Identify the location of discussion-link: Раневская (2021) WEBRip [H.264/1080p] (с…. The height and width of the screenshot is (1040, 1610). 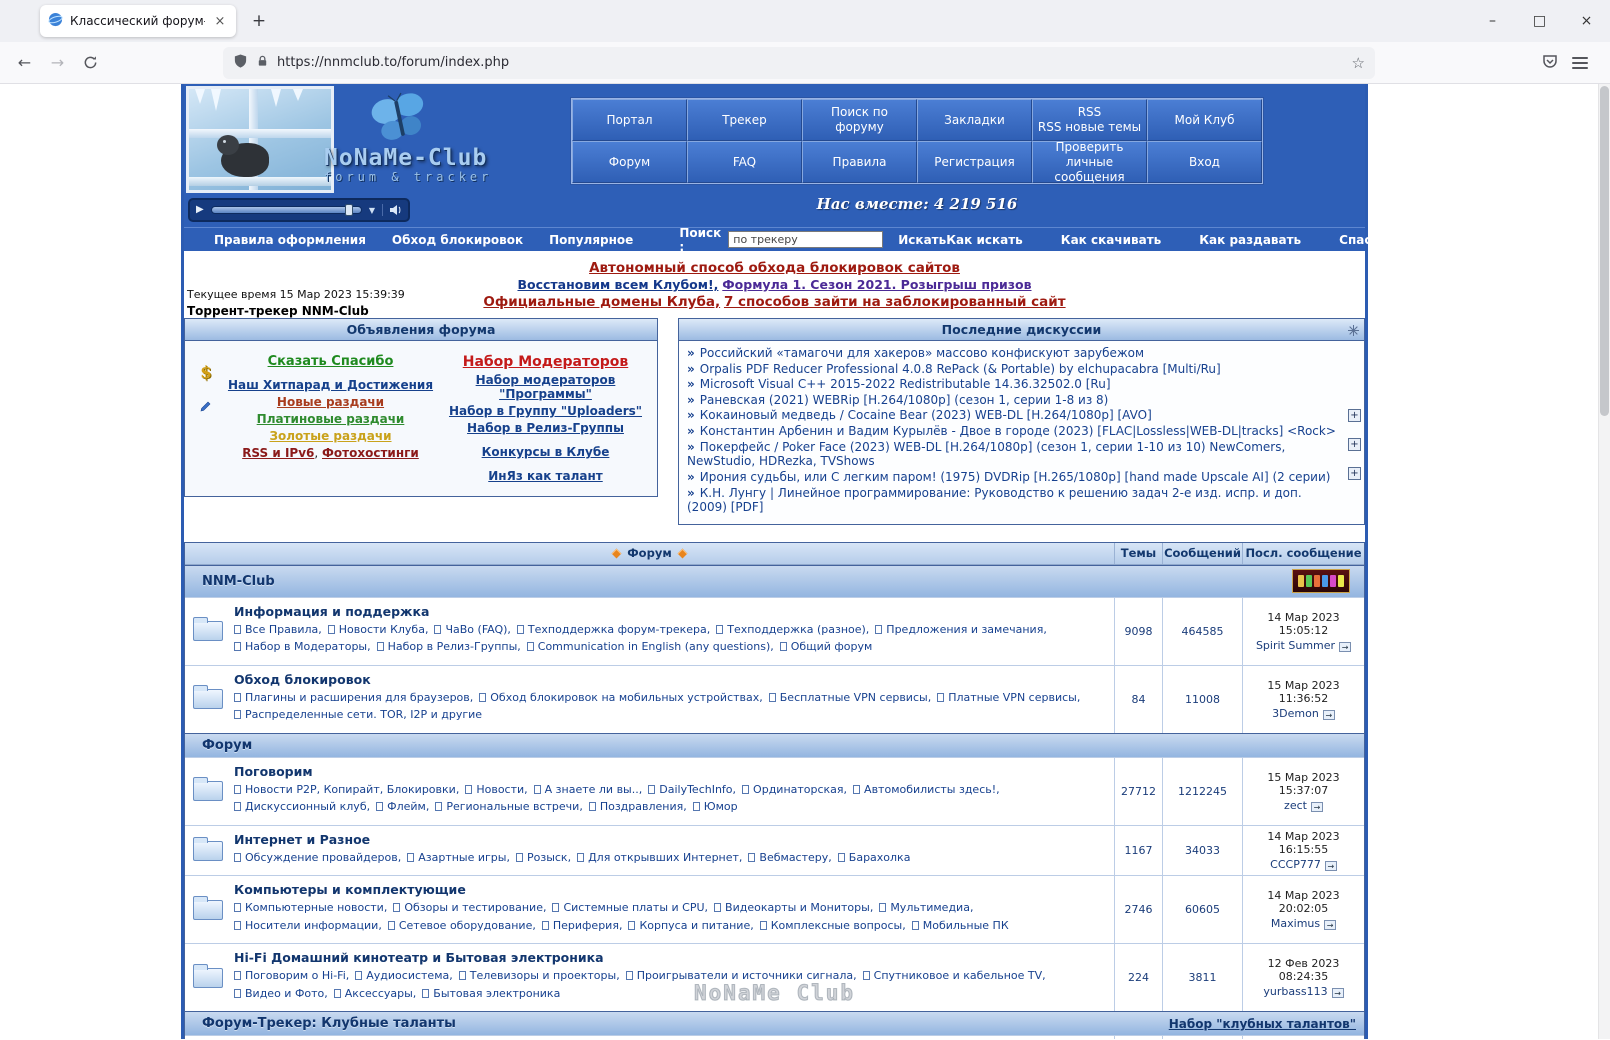
(904, 400).